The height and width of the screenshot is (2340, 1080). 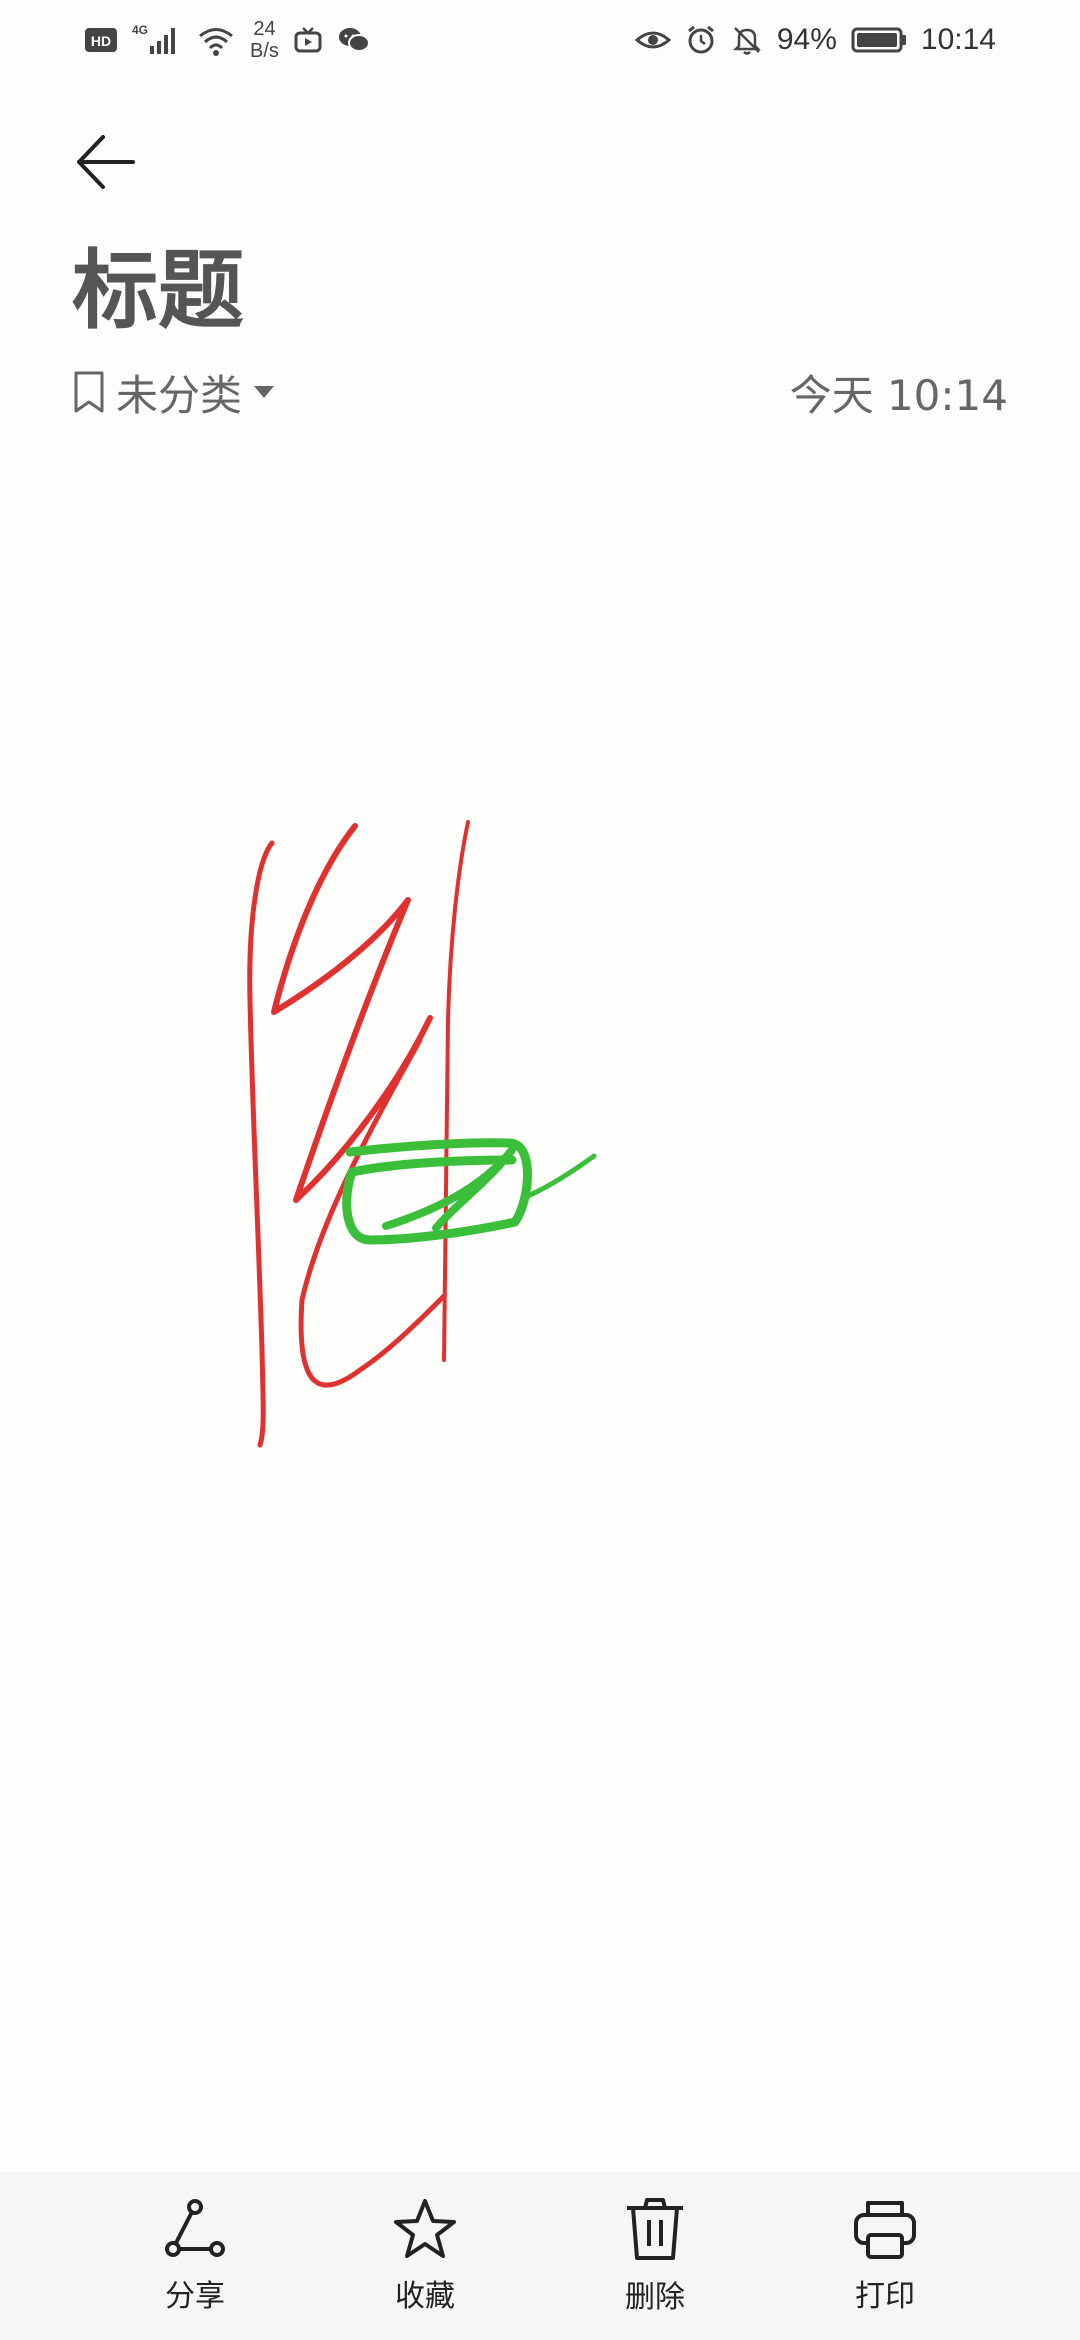 I want to click on bottom-toolbar: 分享 收藏 删除 打印, so click(x=540, y=2256).